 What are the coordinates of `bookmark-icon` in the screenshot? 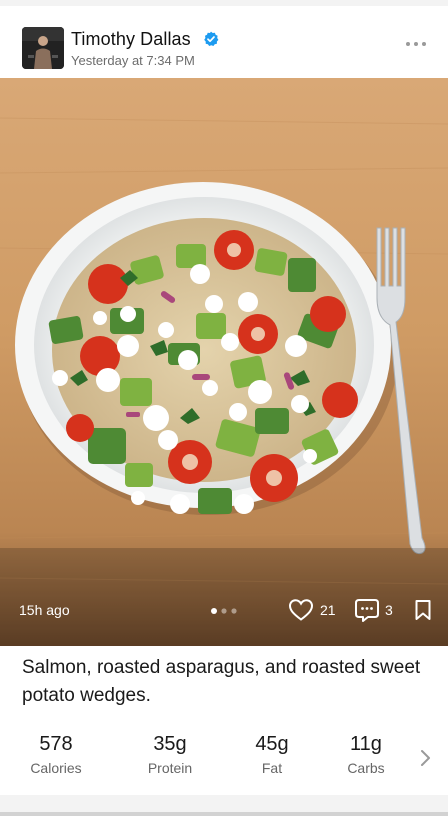 It's located at (423, 610).